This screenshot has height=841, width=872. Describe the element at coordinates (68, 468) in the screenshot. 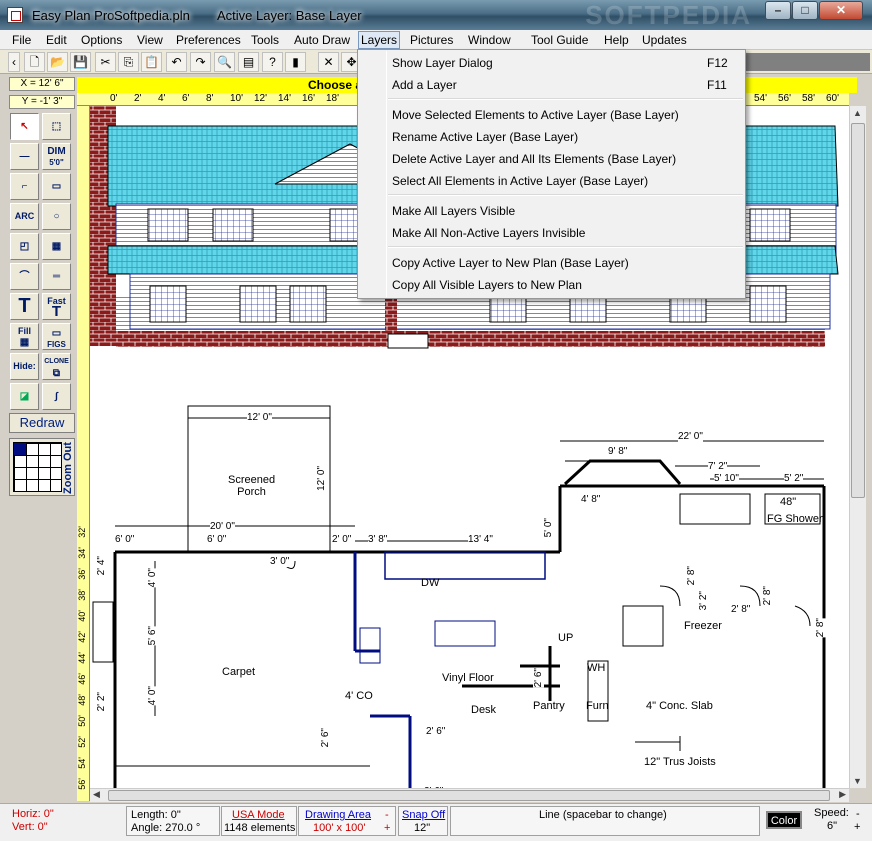

I see `zoom-out-label: Zoom Out` at that location.